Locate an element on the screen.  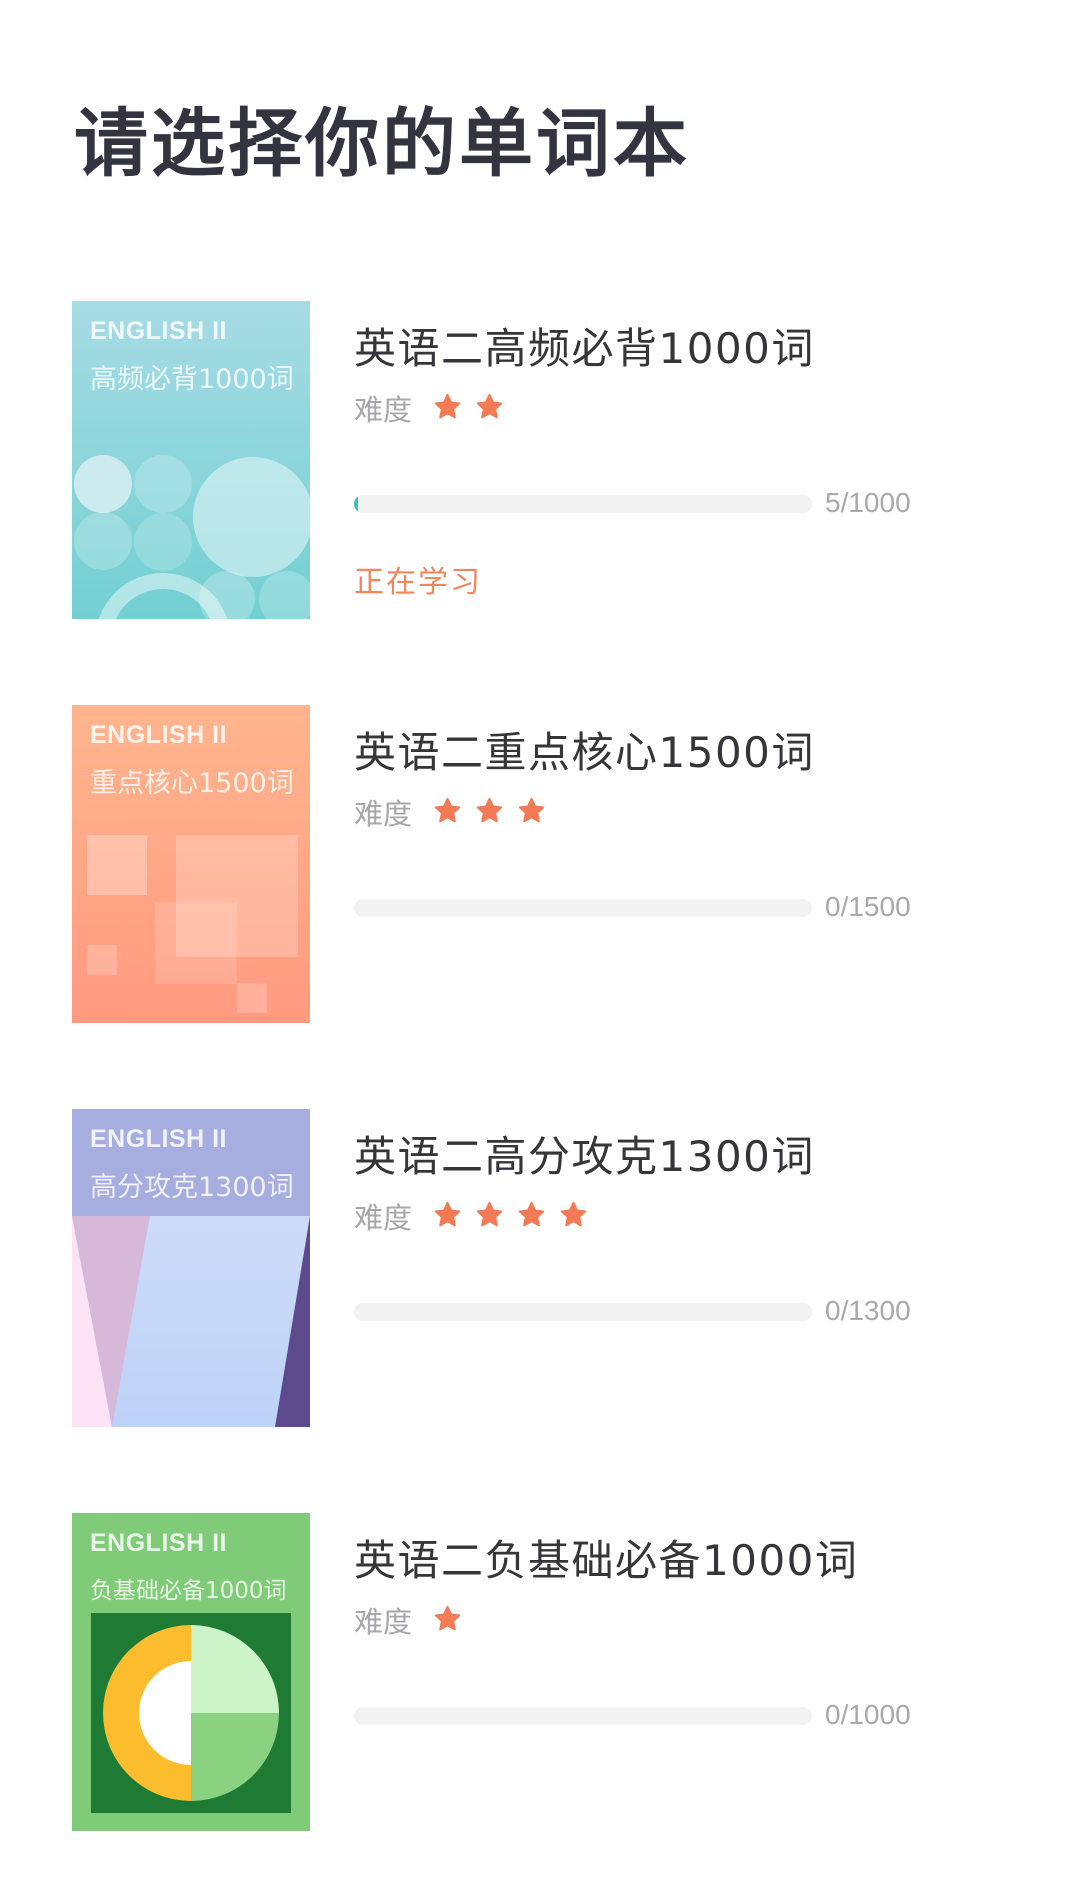
book-cover: ENGLISH II 高频必背1000词 is located at coordinates (191, 460).